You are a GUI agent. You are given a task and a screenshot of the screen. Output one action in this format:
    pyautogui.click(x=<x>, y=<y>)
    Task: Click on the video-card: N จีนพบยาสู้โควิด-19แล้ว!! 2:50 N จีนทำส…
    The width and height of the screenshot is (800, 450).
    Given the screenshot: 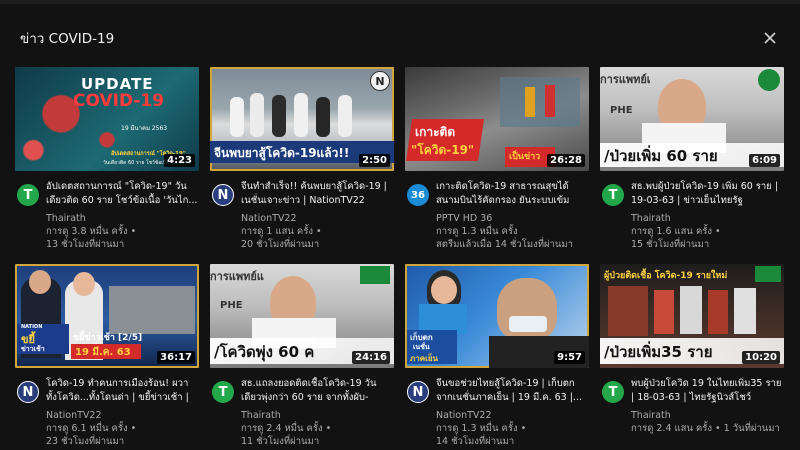 What is the action you would take?
    pyautogui.click(x=302, y=159)
    